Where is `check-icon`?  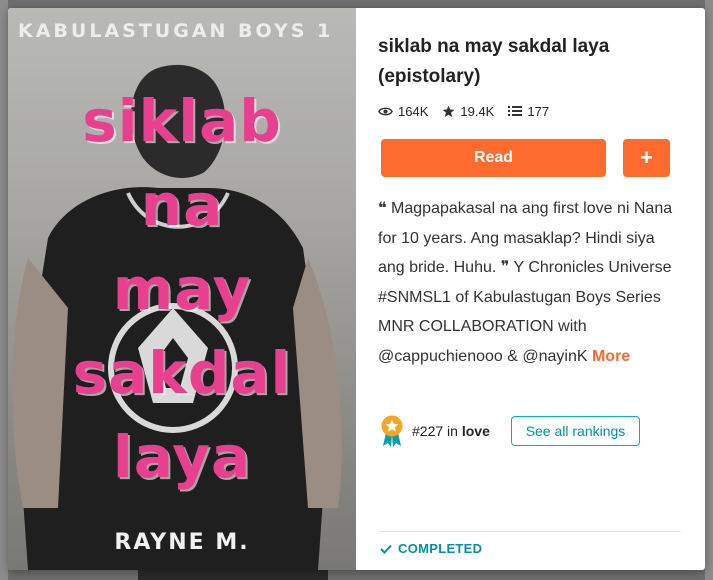 check-icon is located at coordinates (386, 549).